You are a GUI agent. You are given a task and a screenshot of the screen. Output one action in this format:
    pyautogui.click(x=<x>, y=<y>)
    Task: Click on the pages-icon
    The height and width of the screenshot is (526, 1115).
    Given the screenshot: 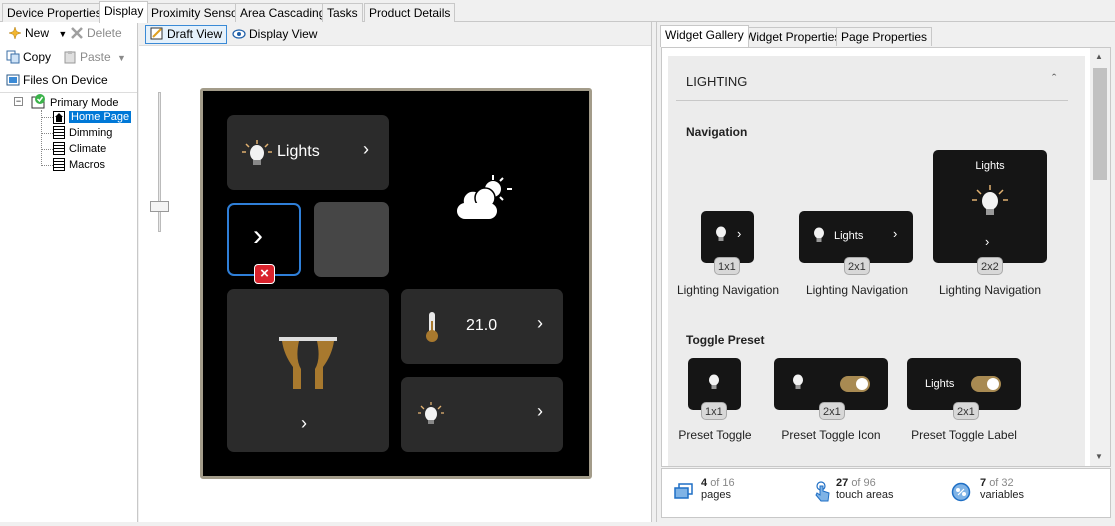 What is the action you would take?
    pyautogui.click(x=684, y=493)
    